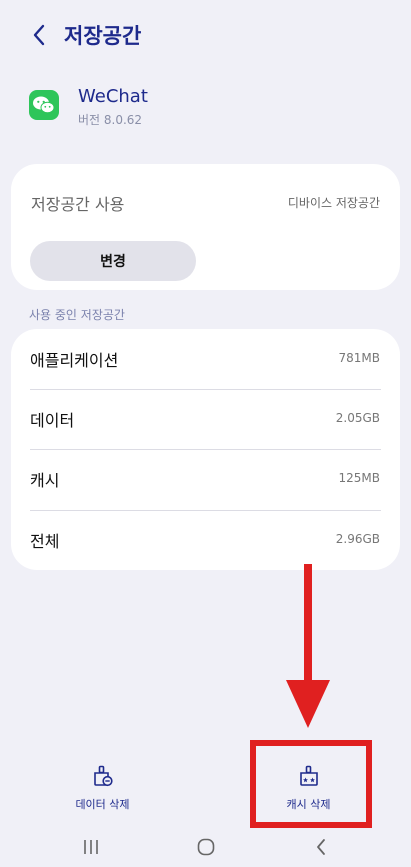 This screenshot has height=867, width=411. I want to click on page-title: 저장공간, so click(103, 36).